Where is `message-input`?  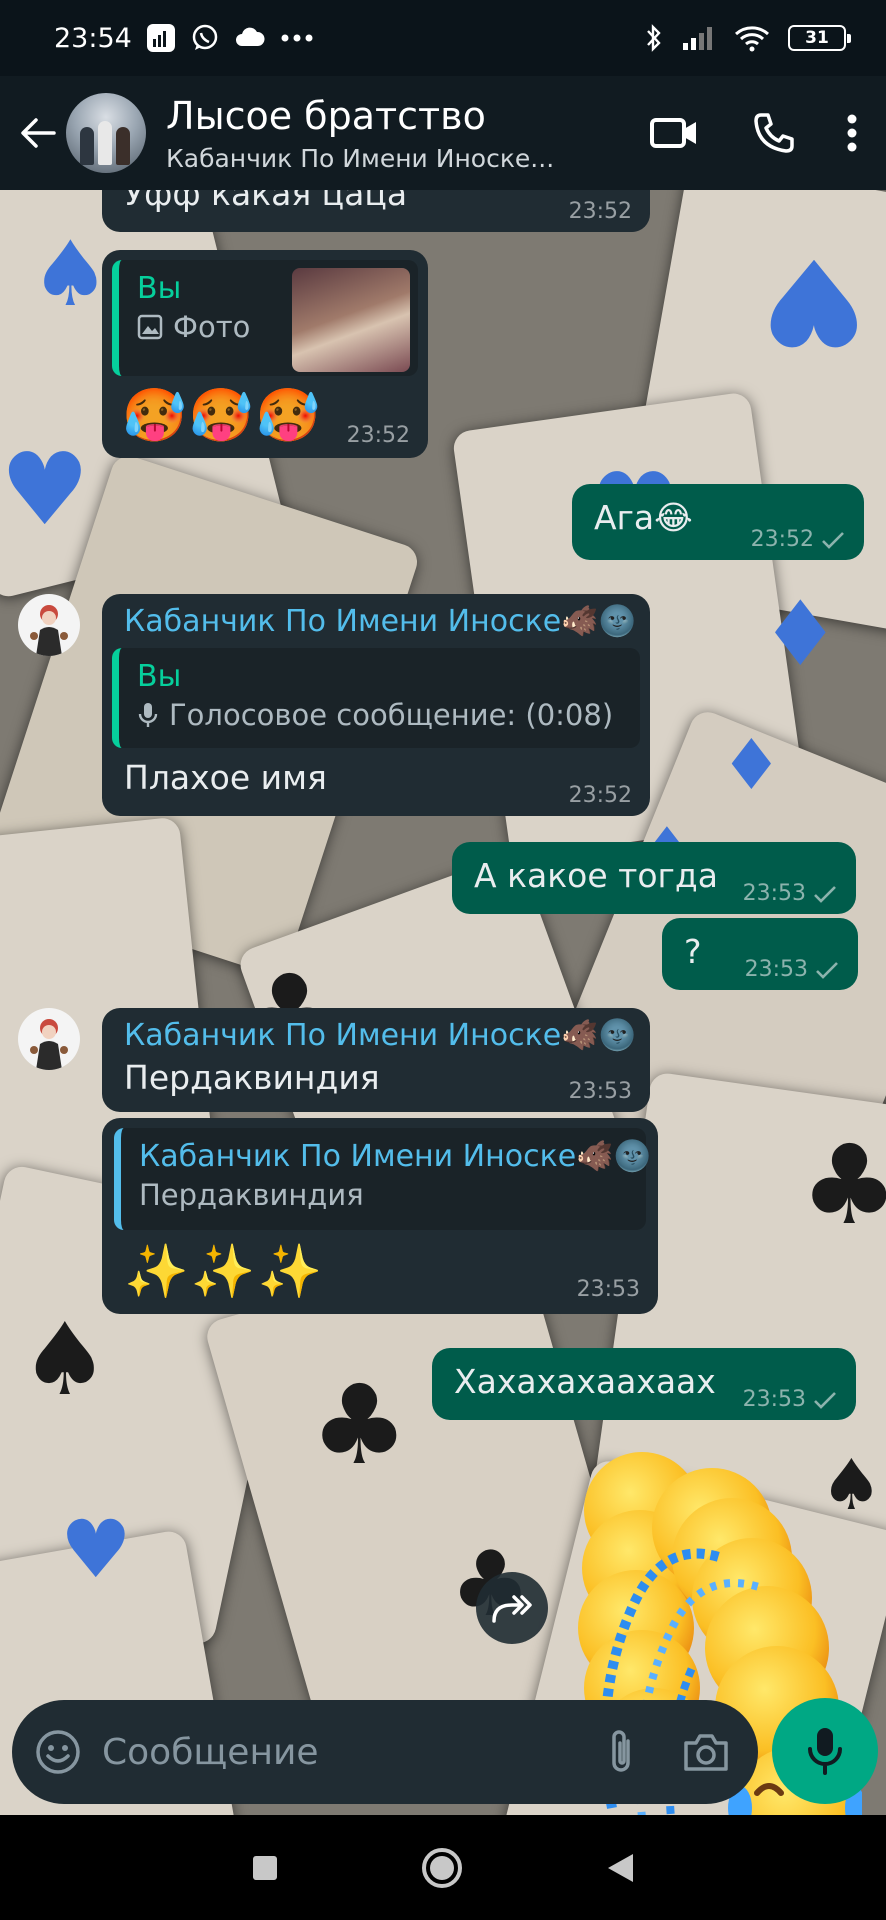
message-input is located at coordinates (353, 1752).